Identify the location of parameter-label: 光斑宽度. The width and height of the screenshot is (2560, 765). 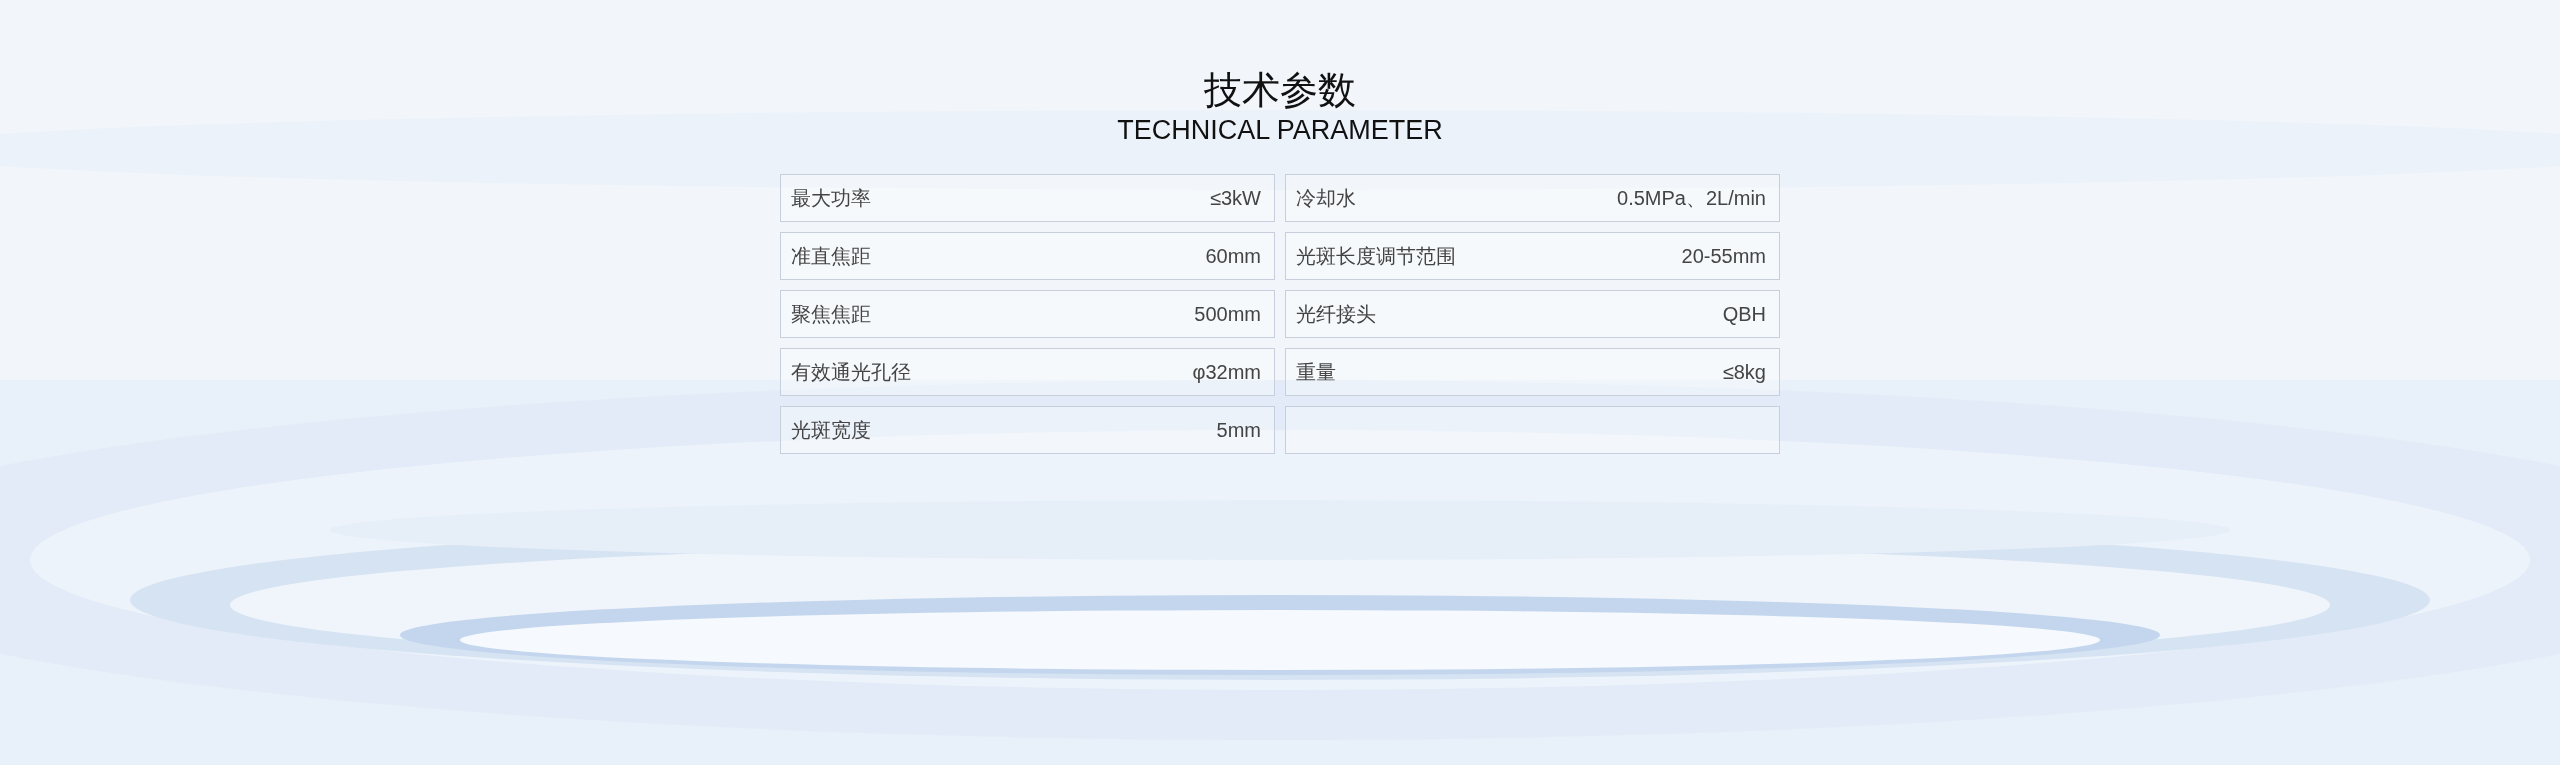
(831, 430).